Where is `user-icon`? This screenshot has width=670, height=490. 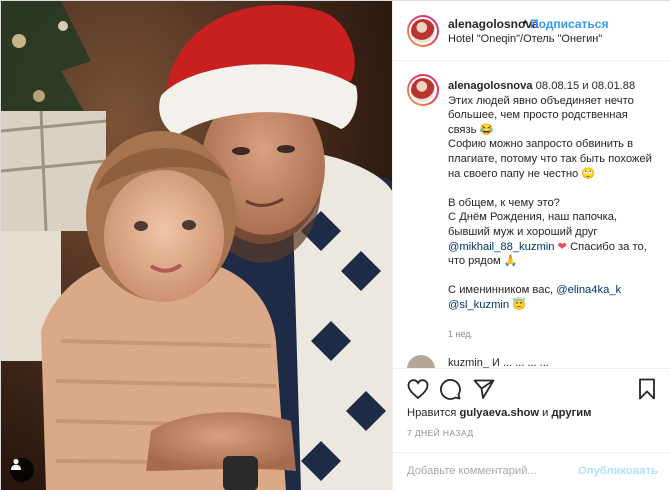
user-icon is located at coordinates (16, 464).